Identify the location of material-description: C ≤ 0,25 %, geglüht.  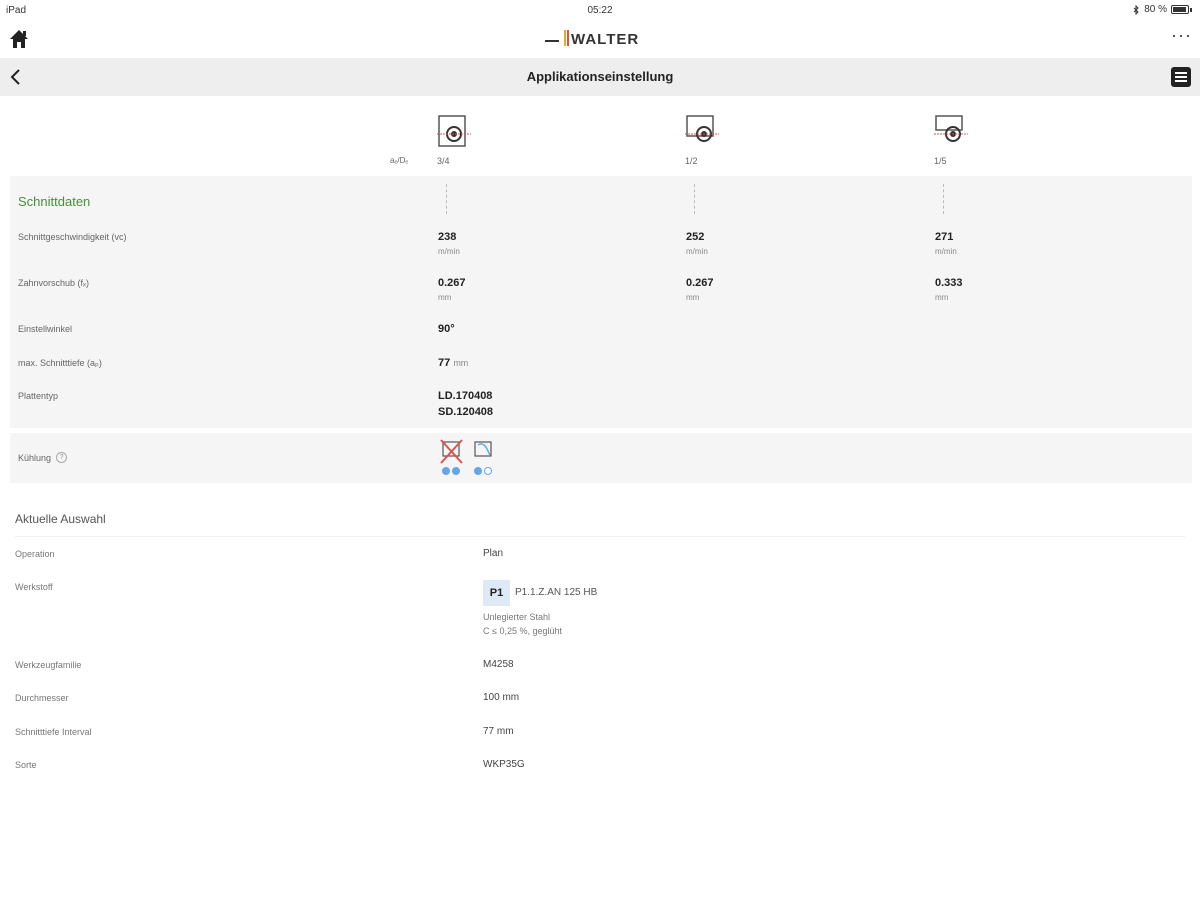
(522, 631).